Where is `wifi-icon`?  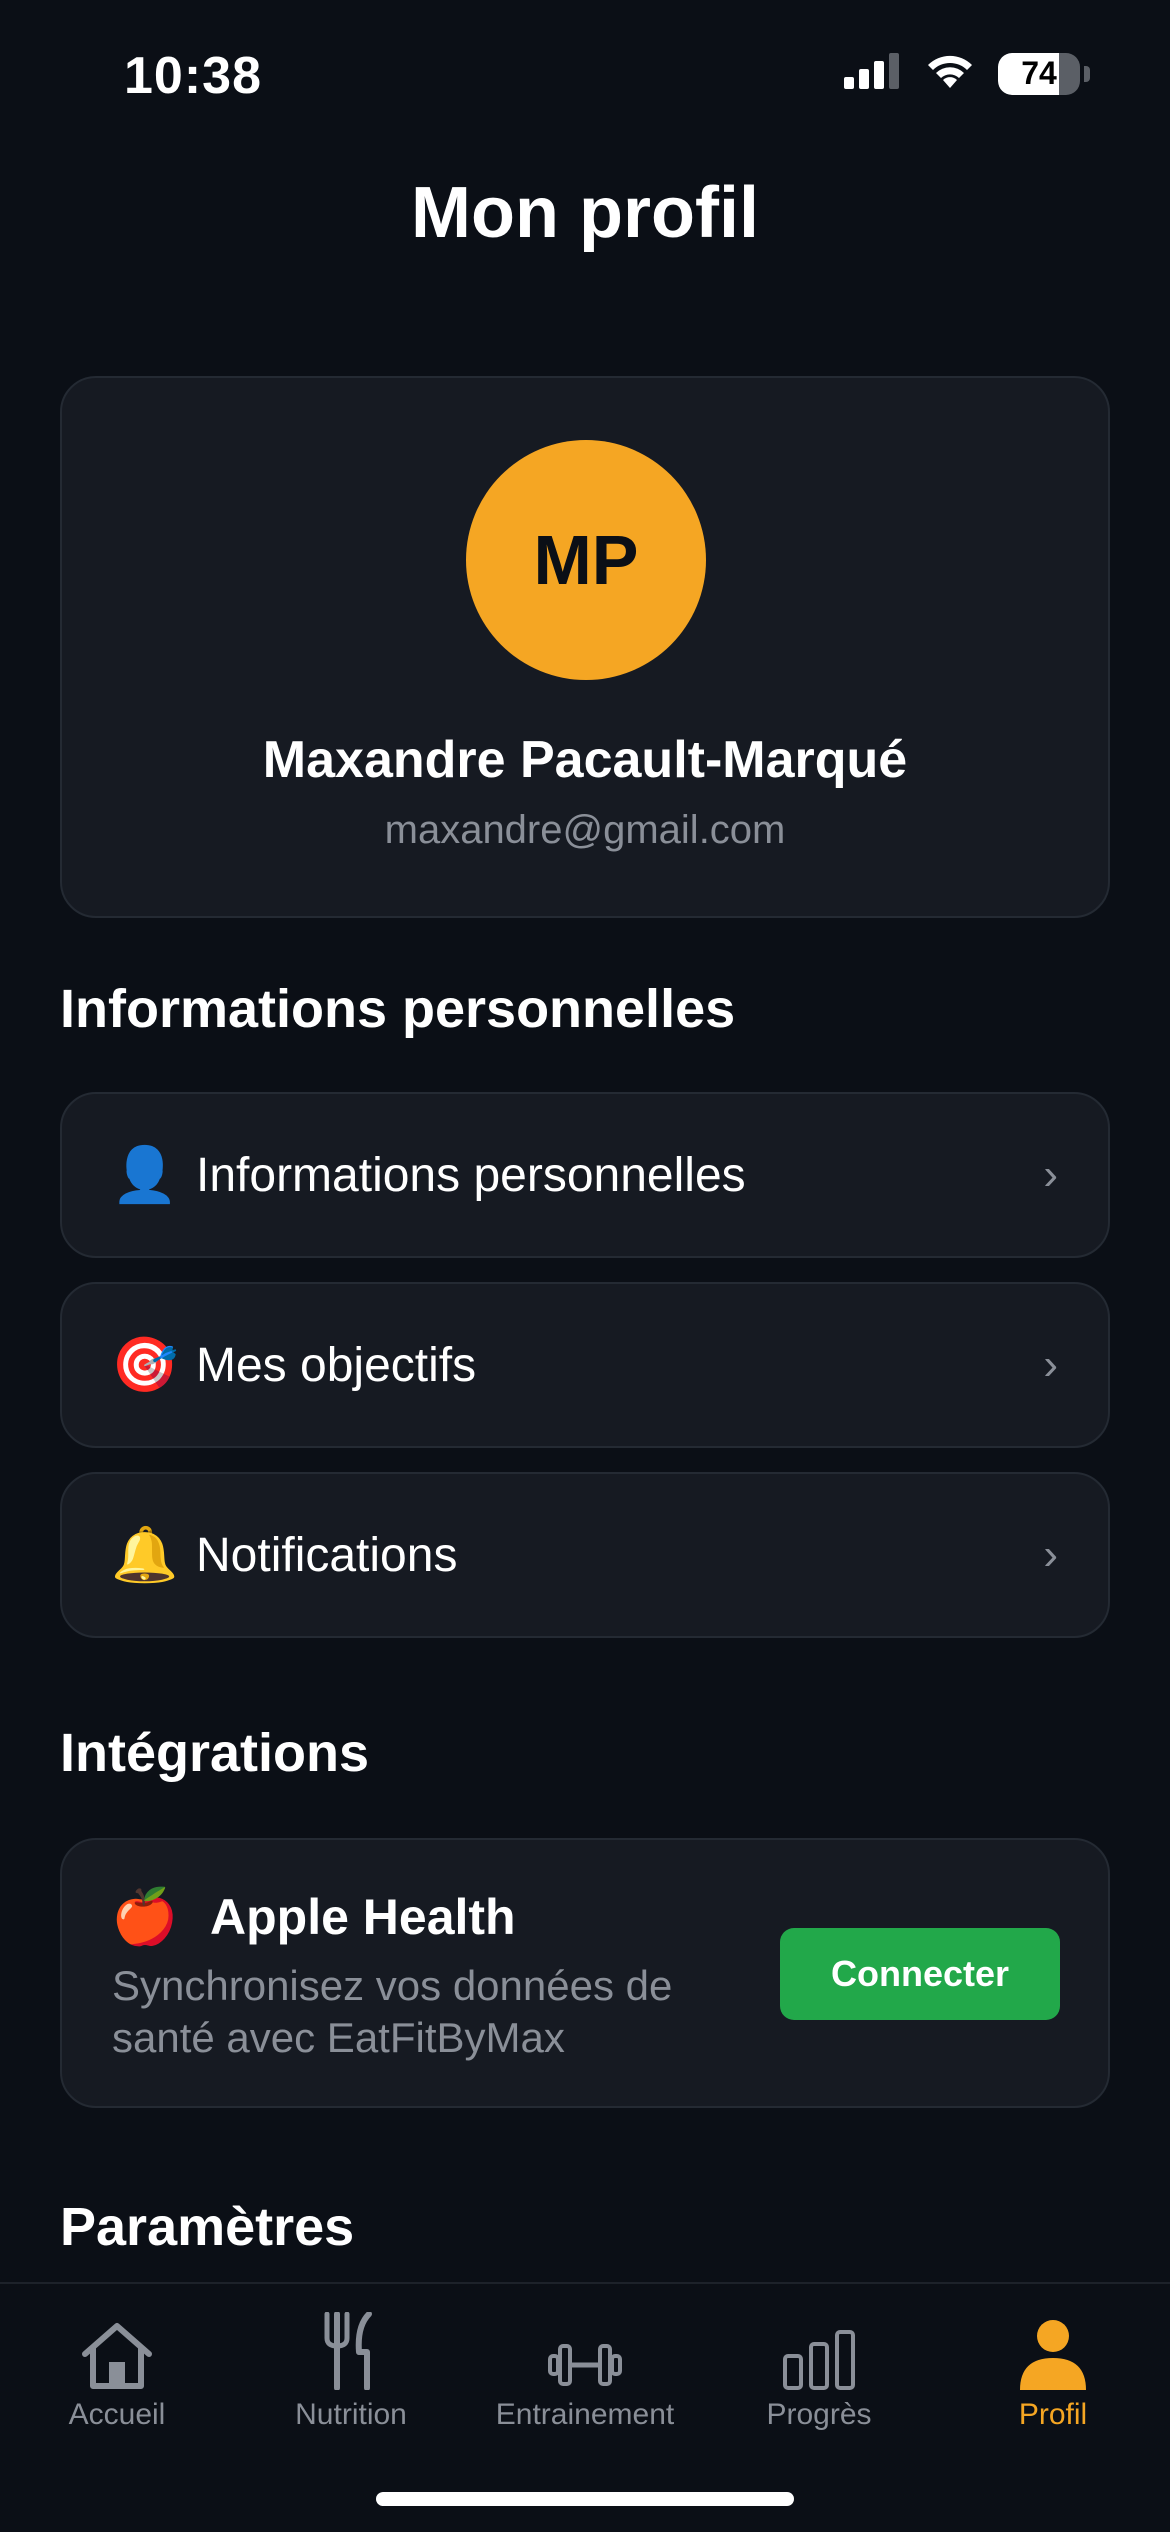 wifi-icon is located at coordinates (950, 73).